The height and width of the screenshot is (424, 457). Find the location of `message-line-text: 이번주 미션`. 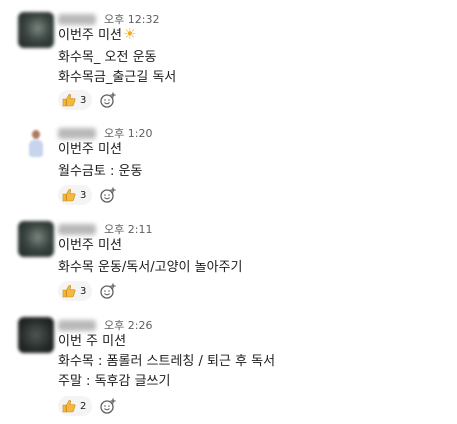

message-line-text: 이번주 미션 is located at coordinates (90, 35).